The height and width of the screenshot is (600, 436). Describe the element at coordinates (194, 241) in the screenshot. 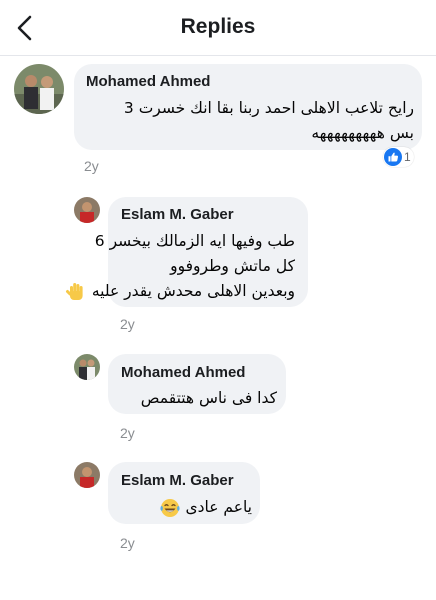

I see `comment-text-line: طب وفيها ايه الزمالك بيخسر 6` at that location.